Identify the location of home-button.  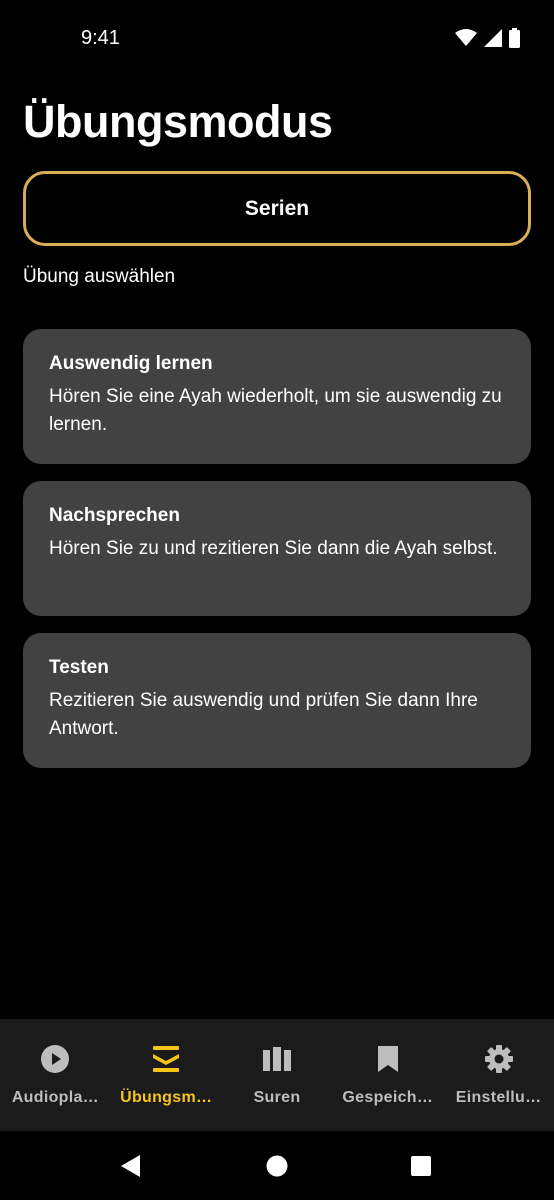
(277, 1166).